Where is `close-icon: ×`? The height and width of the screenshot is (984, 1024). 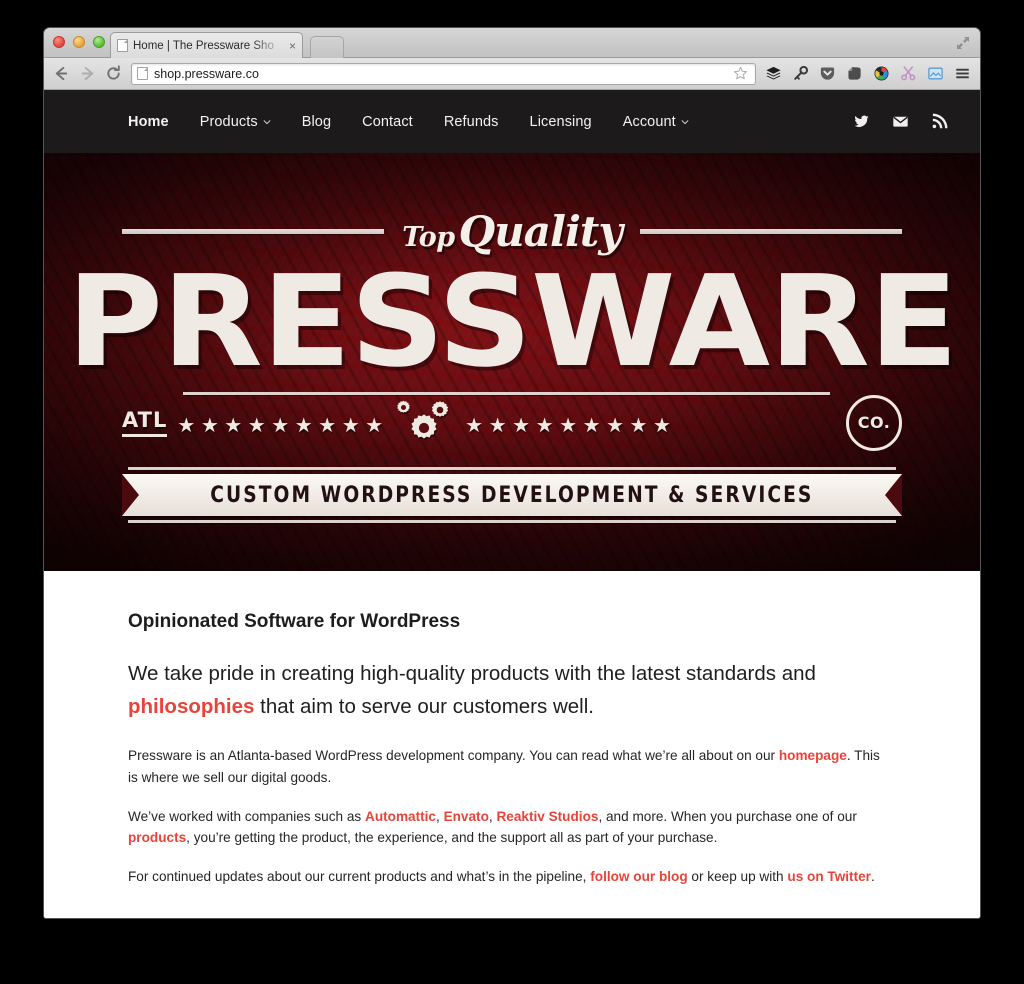
close-icon: × is located at coordinates (292, 46).